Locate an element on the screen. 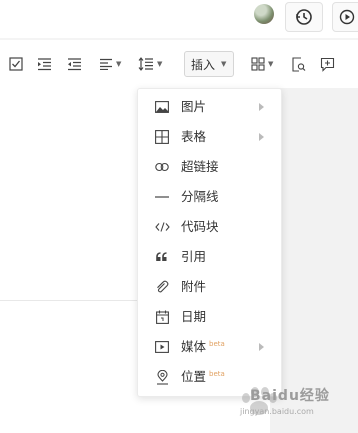 This screenshot has width=358, height=433. checkbox-icon is located at coordinates (16, 64).